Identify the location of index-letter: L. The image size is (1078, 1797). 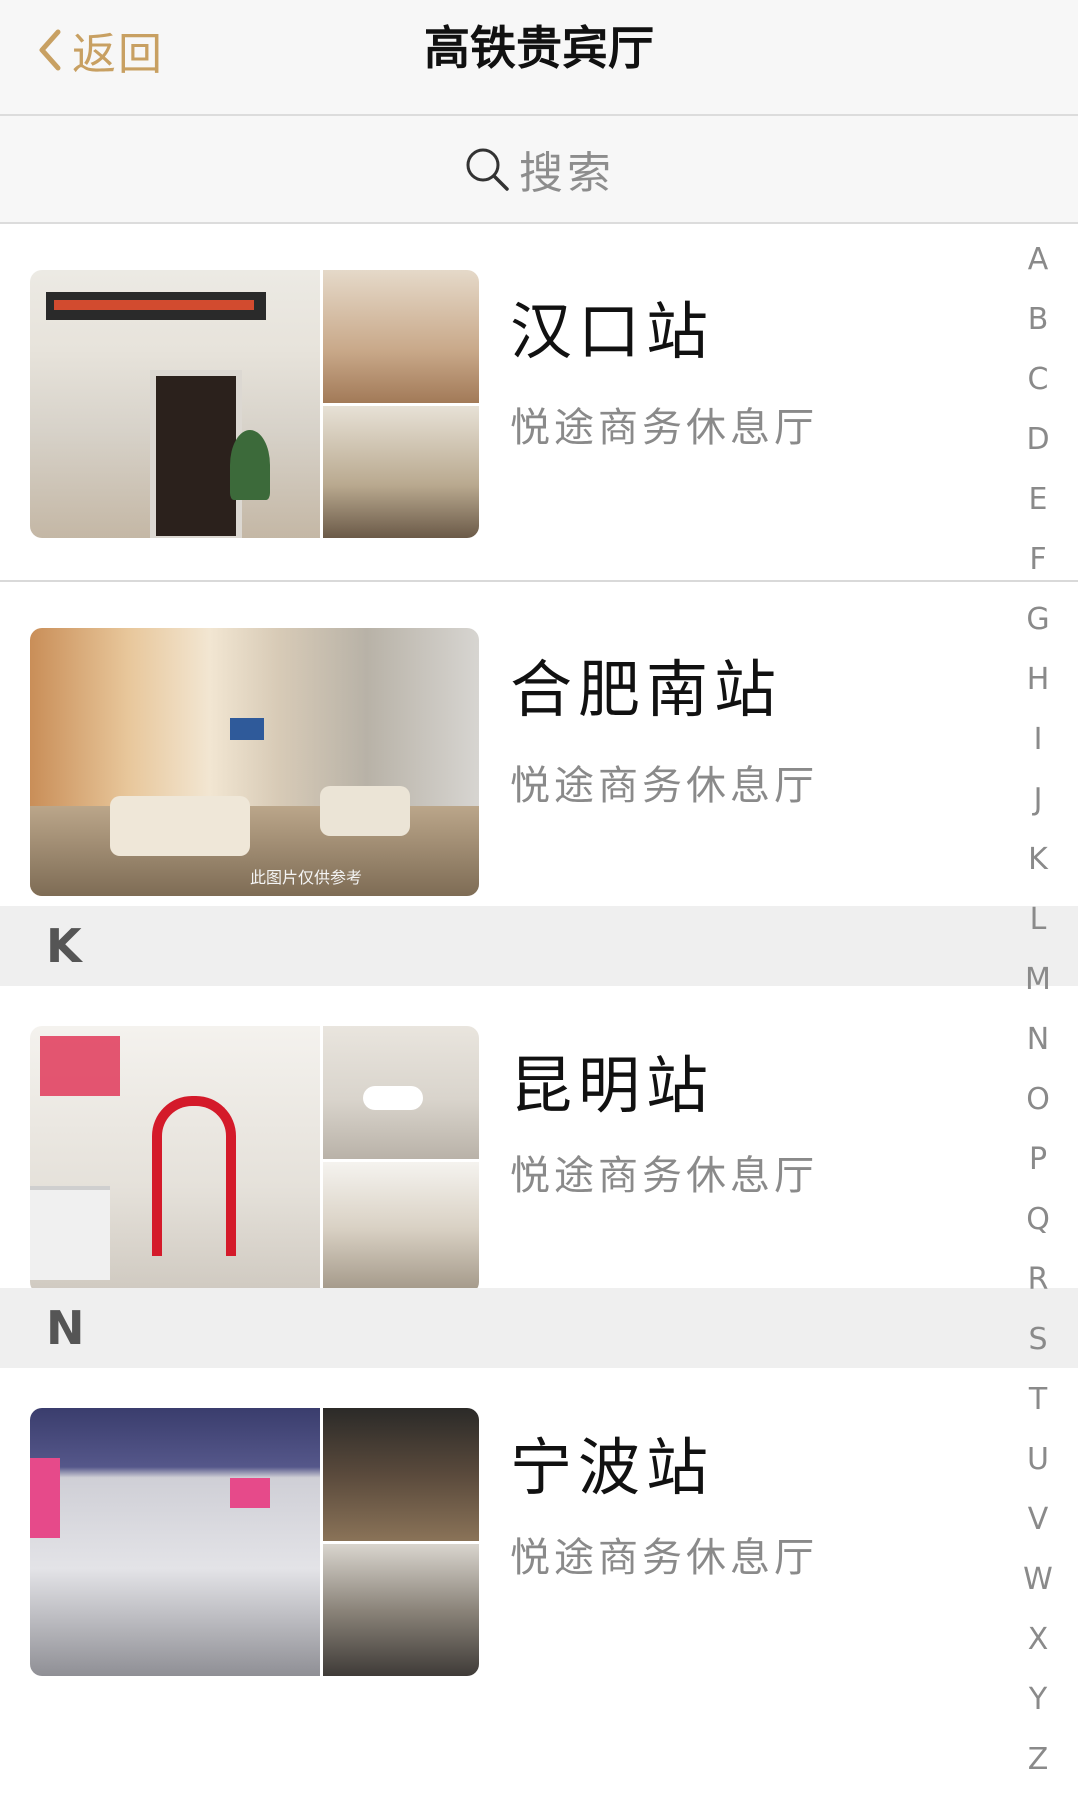
(1038, 920).